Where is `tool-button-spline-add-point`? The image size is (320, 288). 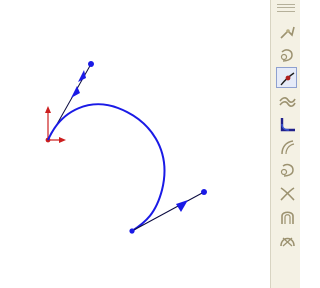
tool-button-spline-add-point is located at coordinates (286, 169).